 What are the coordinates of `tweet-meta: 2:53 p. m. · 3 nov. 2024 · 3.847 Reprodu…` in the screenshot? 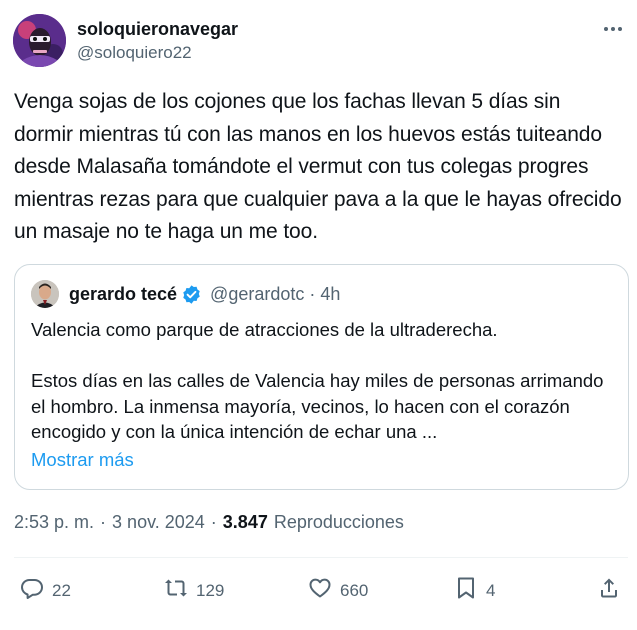 It's located at (209, 522).